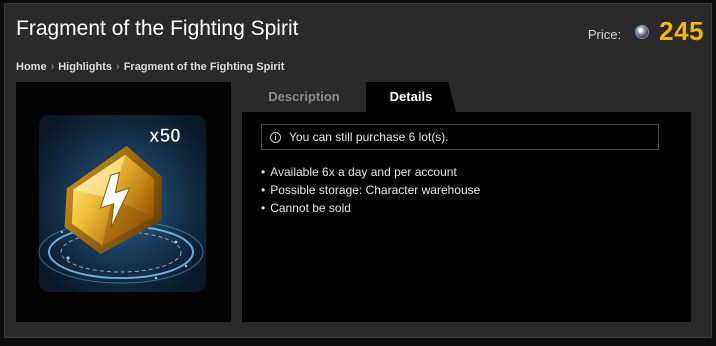 Image resolution: width=716 pixels, height=346 pixels. Describe the element at coordinates (85, 67) in the screenshot. I see `breadcrumb-highlights: Highlights` at that location.